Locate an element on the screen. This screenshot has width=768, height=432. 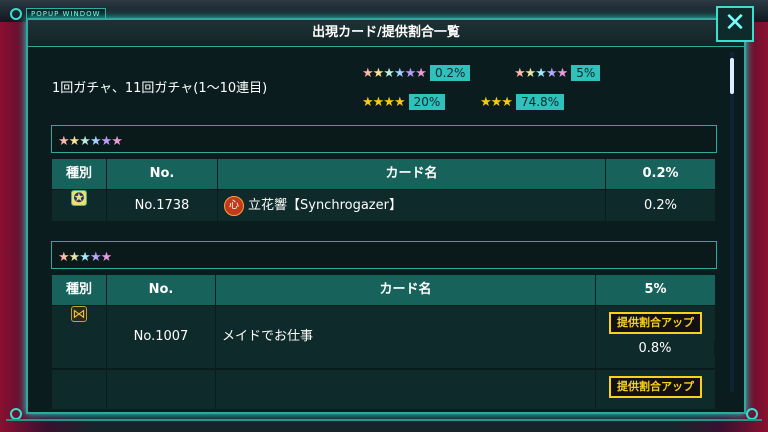
card-name-cell: 心立花響【Synchrogazer】 is located at coordinates (412, 205).